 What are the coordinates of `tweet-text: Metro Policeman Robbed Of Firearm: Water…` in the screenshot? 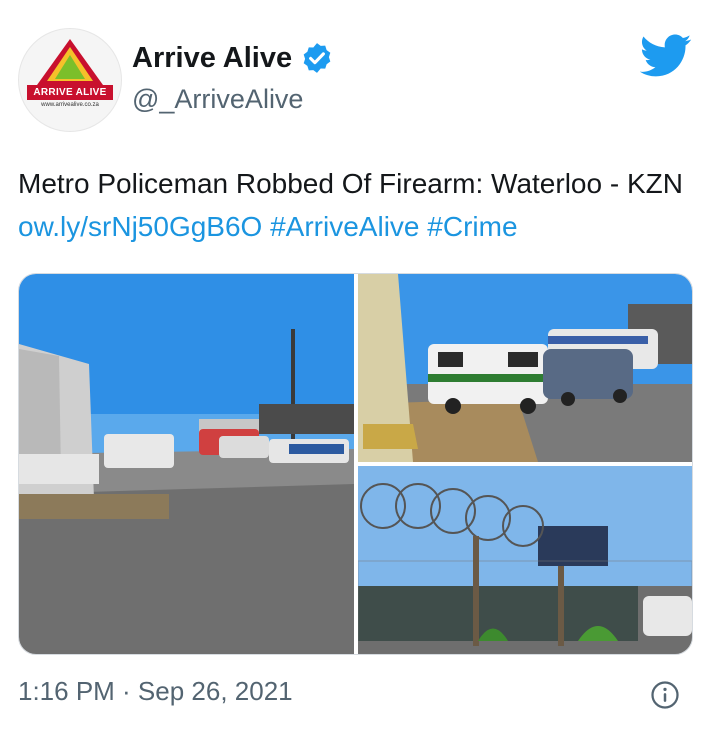 It's located at (363, 205).